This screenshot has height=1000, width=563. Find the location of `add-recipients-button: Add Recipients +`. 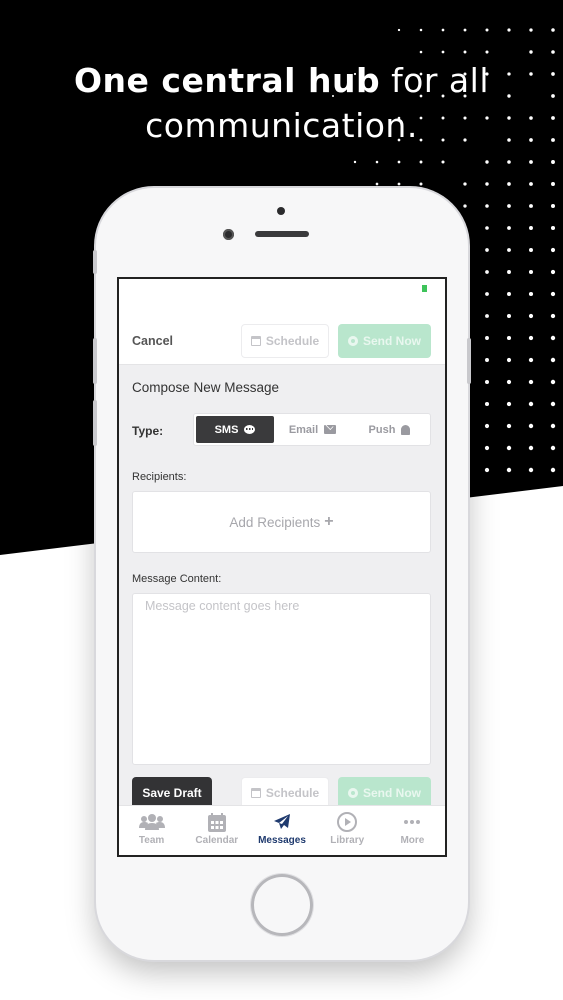

add-recipients-button: Add Recipients + is located at coordinates (281, 522).